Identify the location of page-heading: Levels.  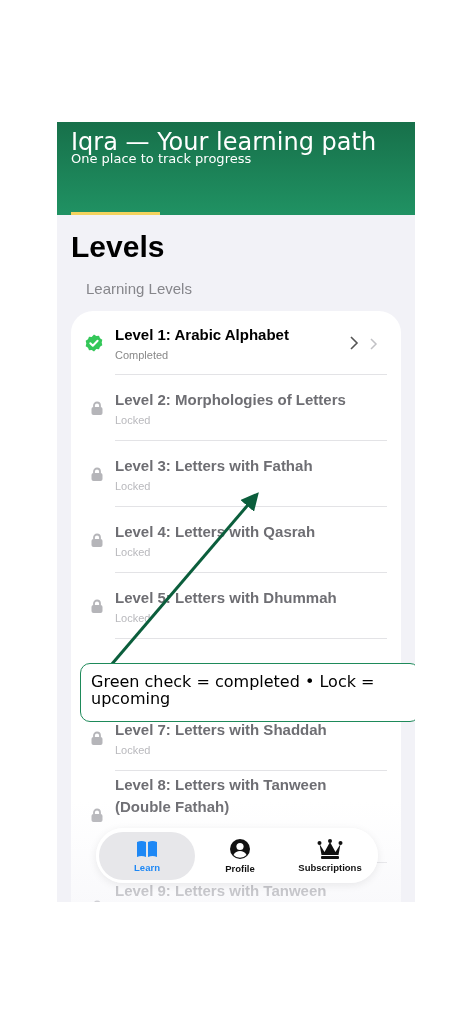
(118, 247).